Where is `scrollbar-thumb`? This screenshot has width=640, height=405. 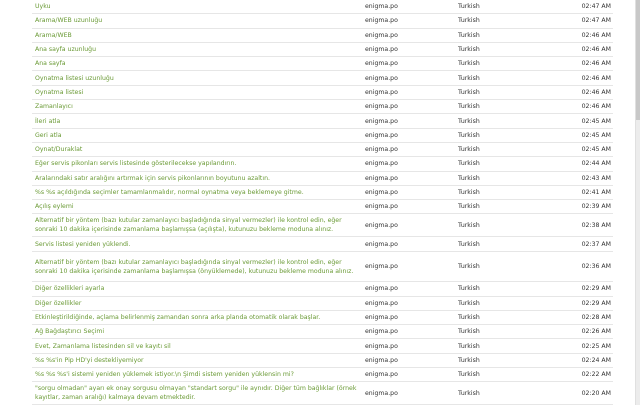 scrollbar-thumb is located at coordinates (638, 60).